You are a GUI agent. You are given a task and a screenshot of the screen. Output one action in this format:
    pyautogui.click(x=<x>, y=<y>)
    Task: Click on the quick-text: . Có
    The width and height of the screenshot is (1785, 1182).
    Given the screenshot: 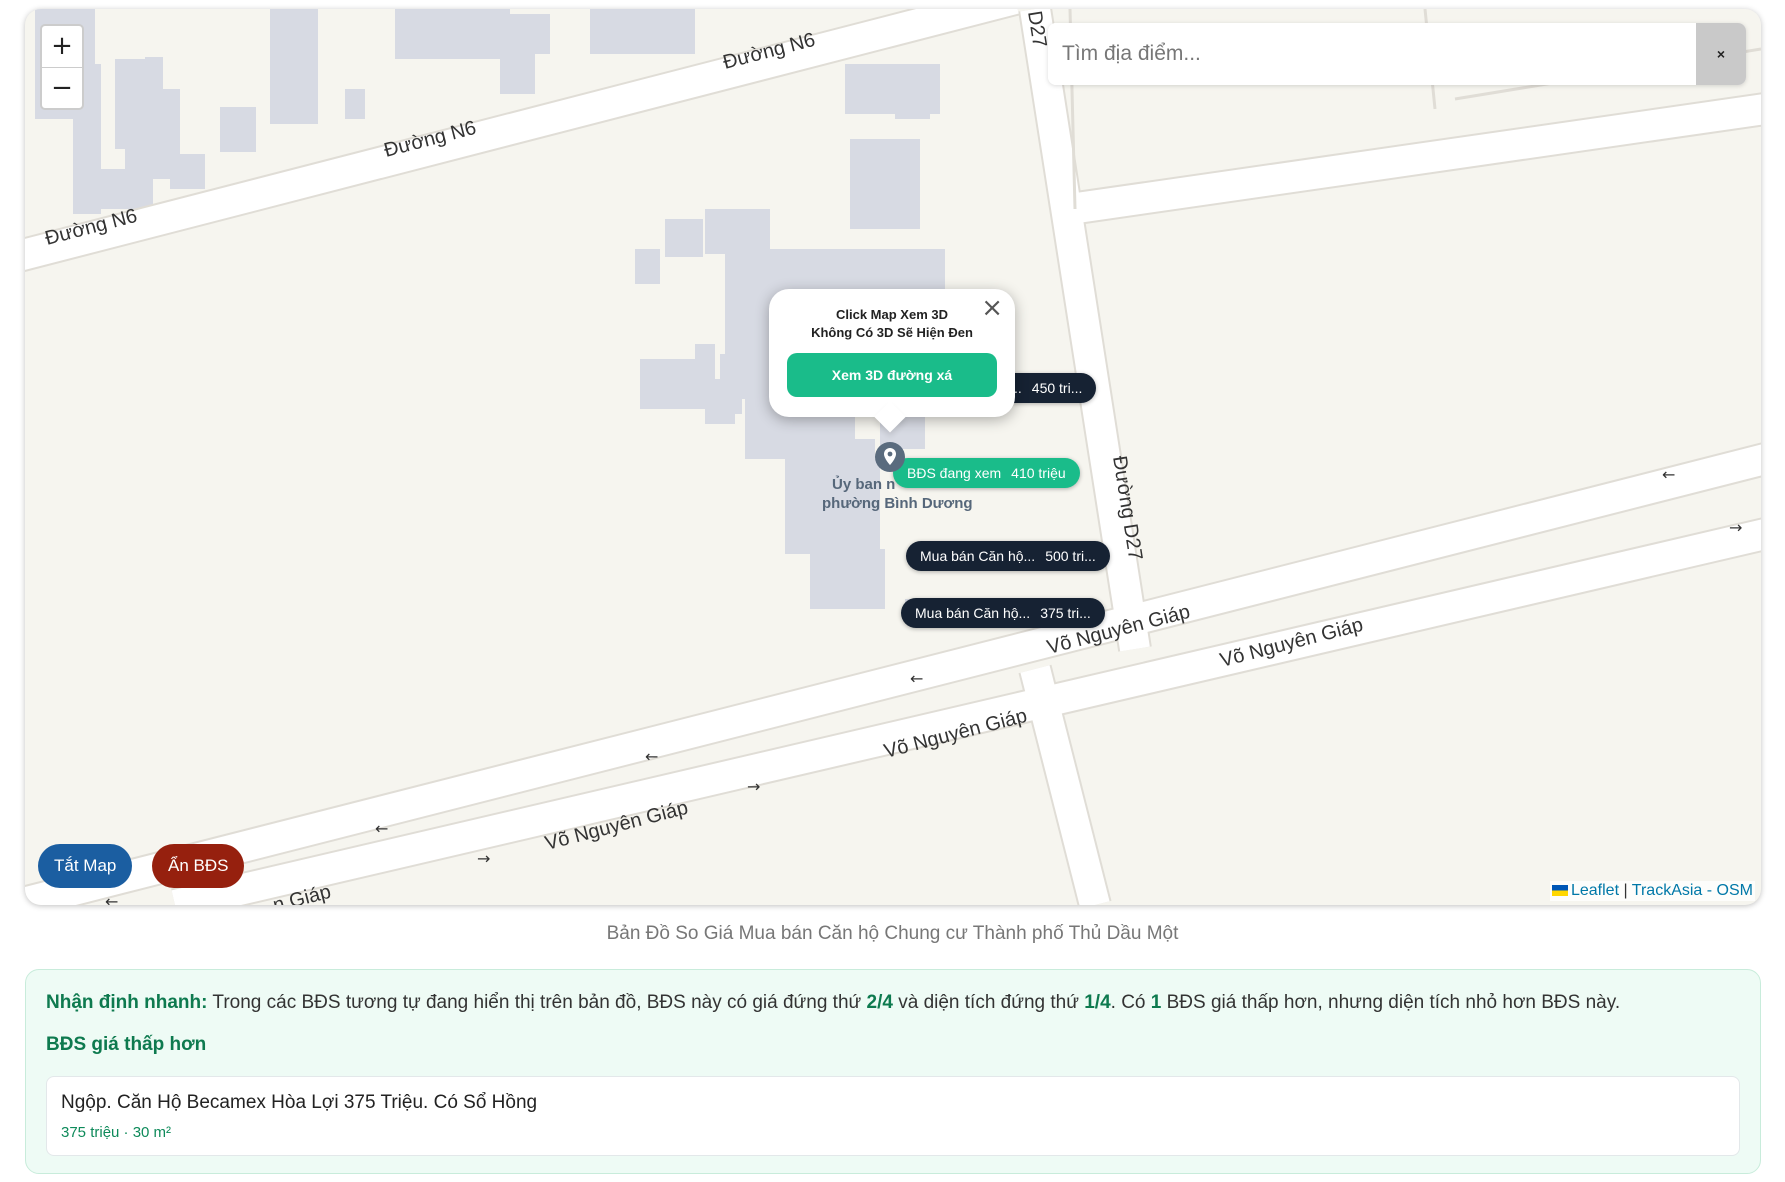 What is the action you would take?
    pyautogui.click(x=1130, y=1002)
    